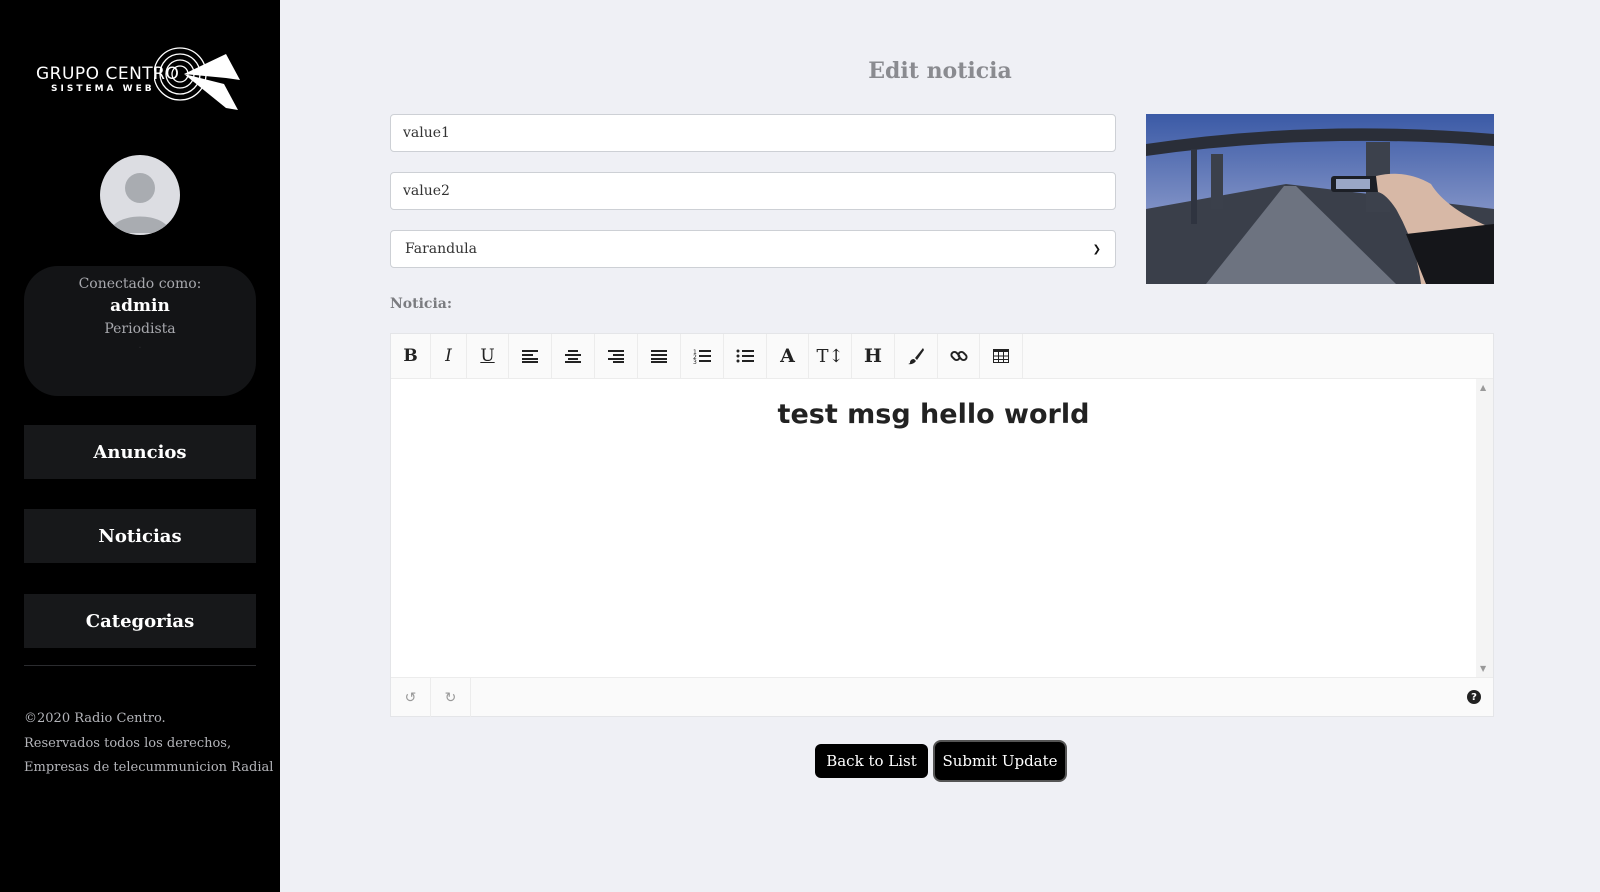 Image resolution: width=1600 pixels, height=892 pixels. What do you see at coordinates (421, 304) in the screenshot?
I see `noticia-label: Noticia:` at bounding box center [421, 304].